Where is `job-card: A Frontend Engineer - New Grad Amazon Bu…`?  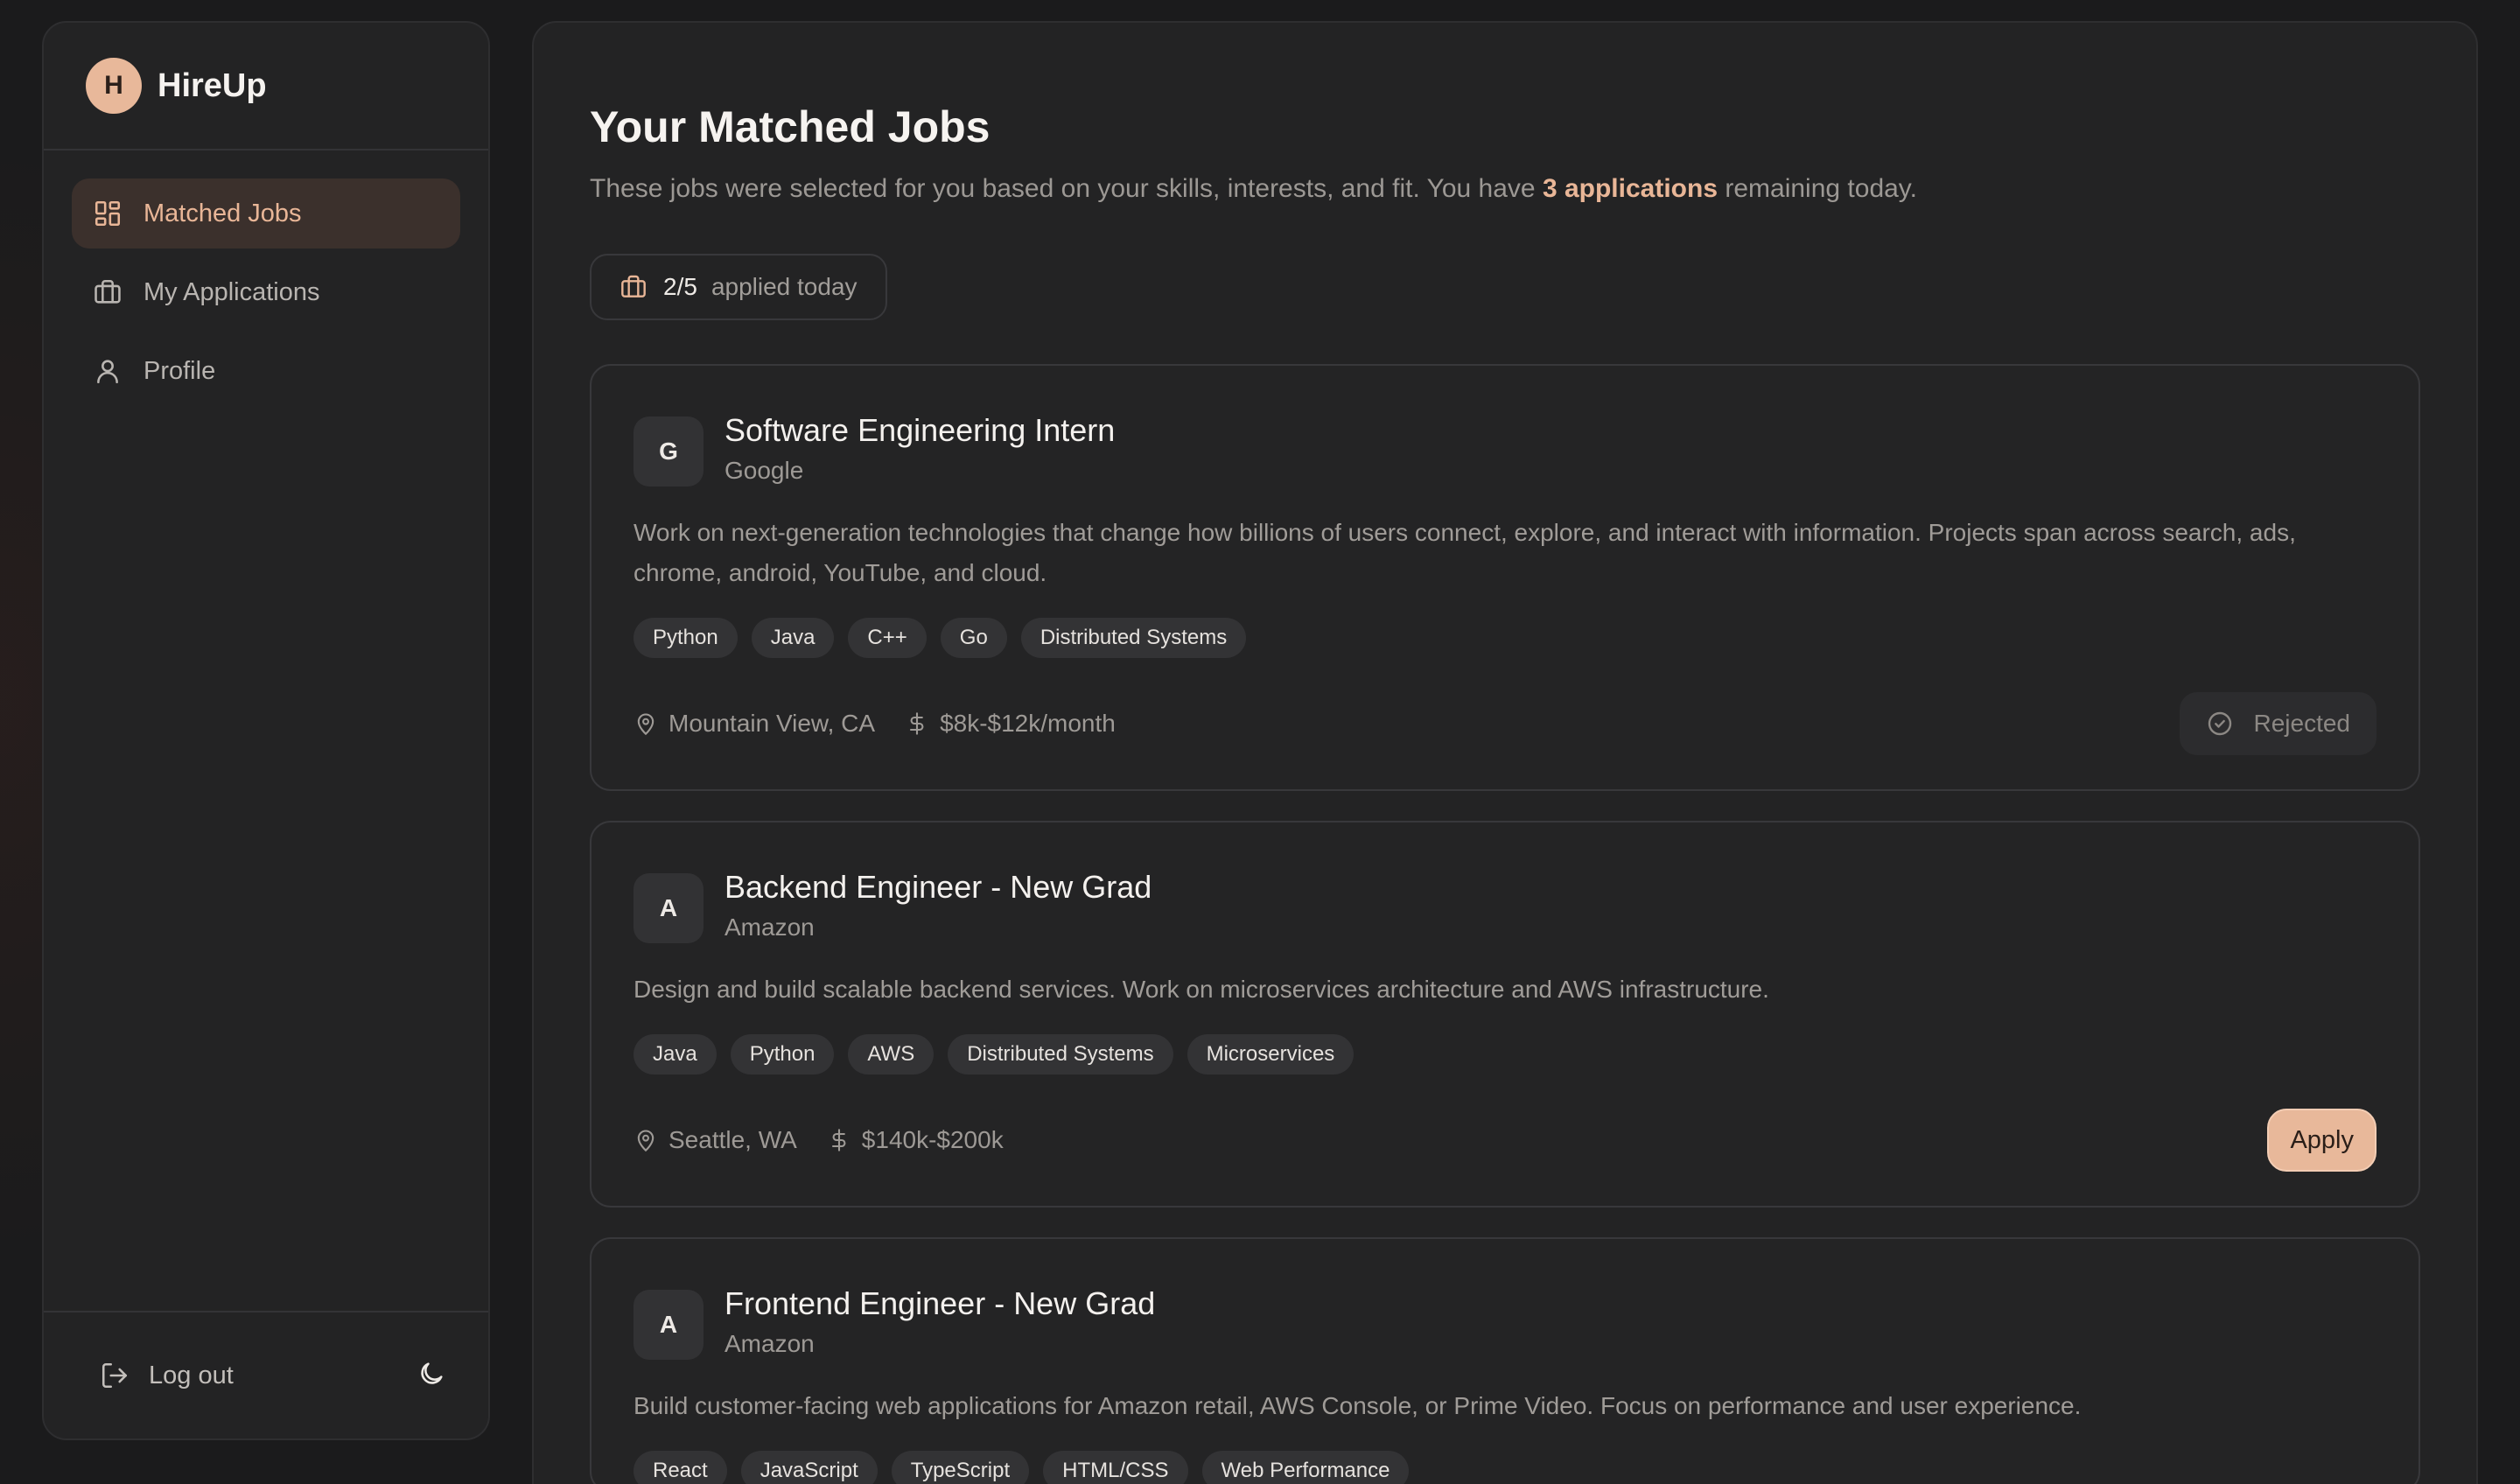
job-card: A Frontend Engineer - New Grad Amazon Bu… is located at coordinates (1505, 1360).